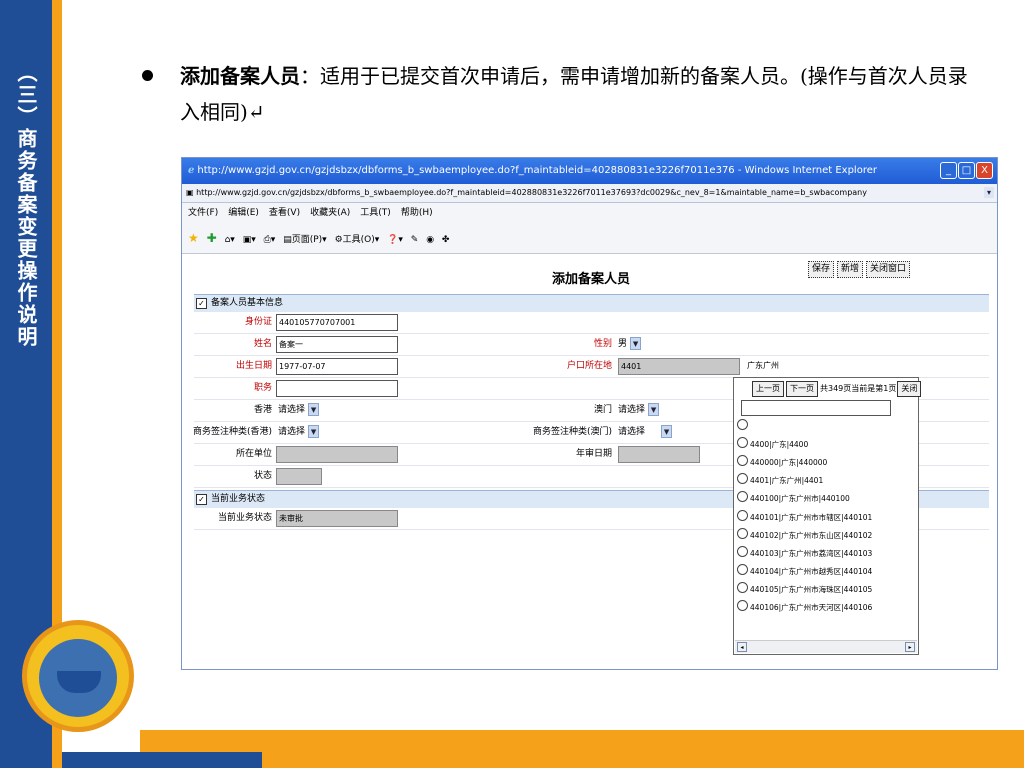 This screenshot has width=1024, height=768. I want to click on address-dropdown-icon: ▾, so click(989, 192).